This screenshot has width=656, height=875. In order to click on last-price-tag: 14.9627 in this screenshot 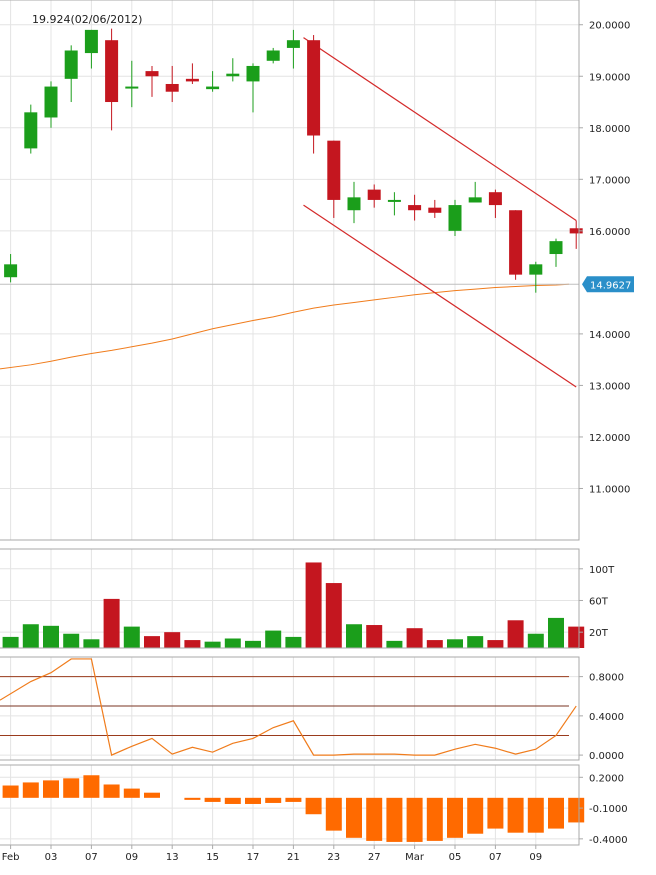, I will do `click(608, 284)`.